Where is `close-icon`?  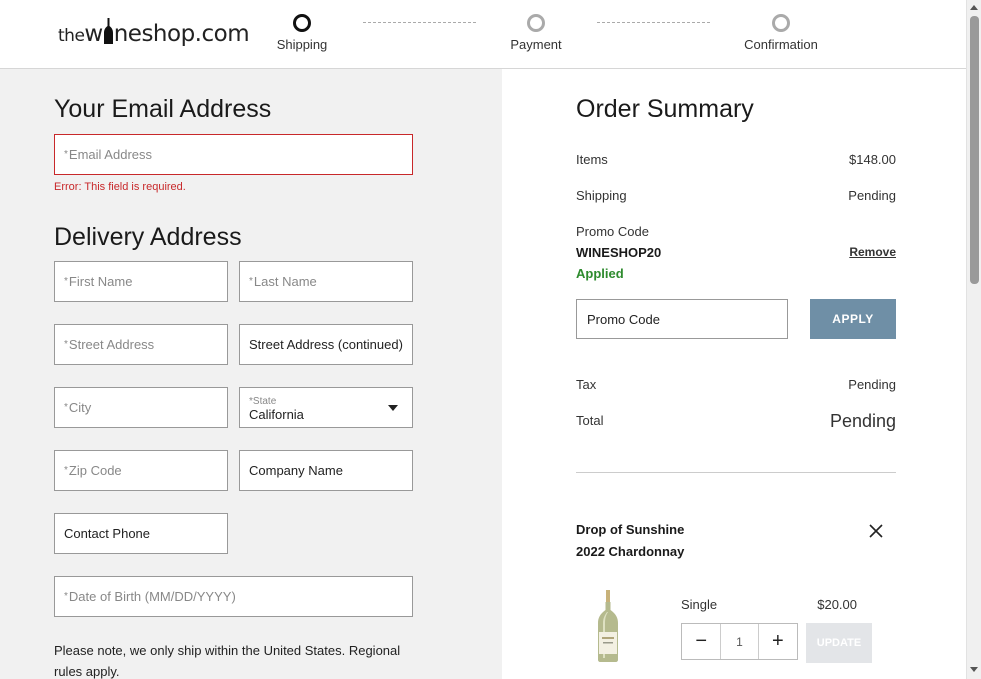
close-icon is located at coordinates (876, 531).